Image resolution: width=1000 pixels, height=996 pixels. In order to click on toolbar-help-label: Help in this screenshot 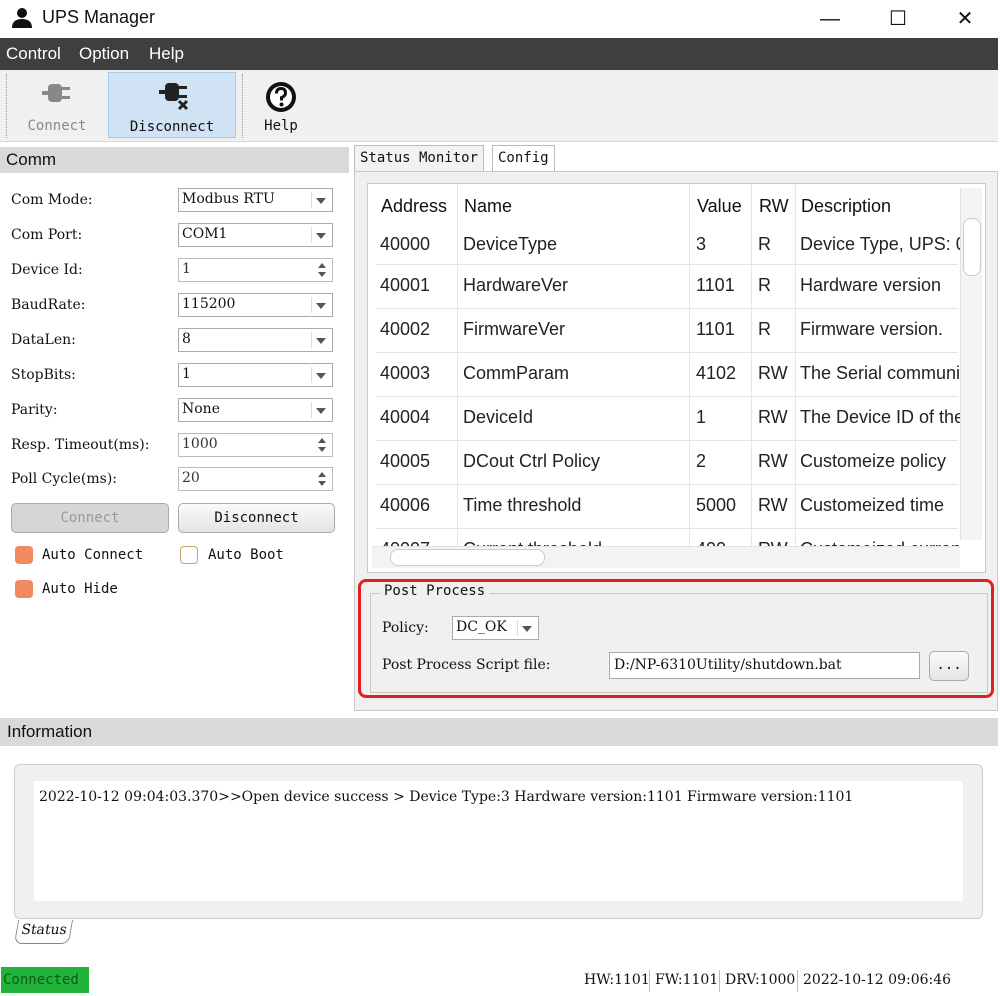, I will do `click(281, 126)`.